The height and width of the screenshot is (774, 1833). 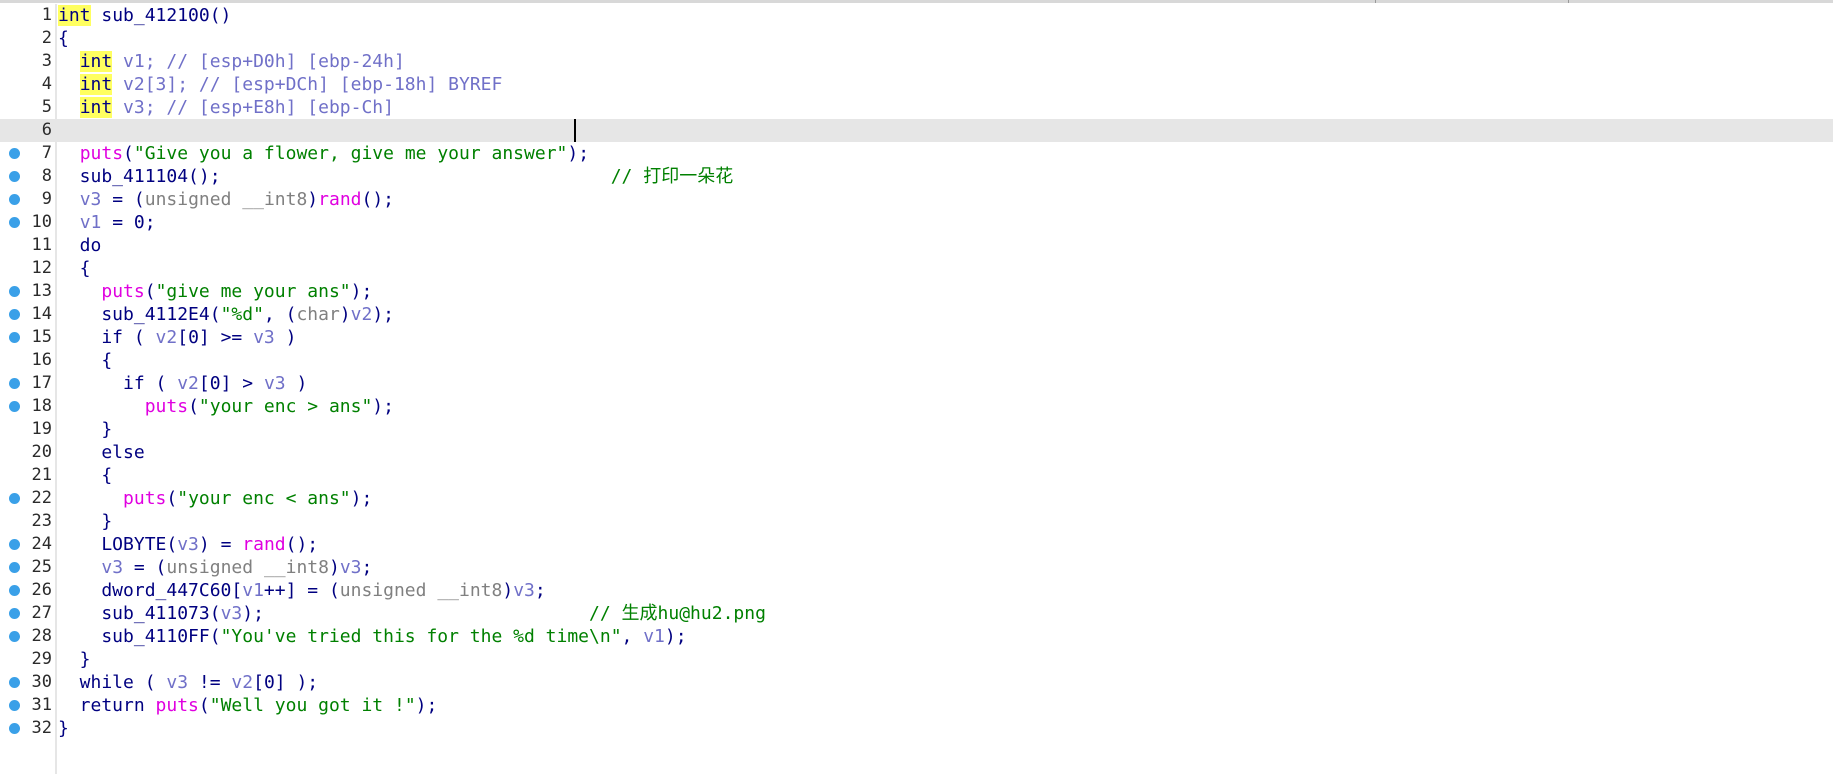 What do you see at coordinates (916, 314) in the screenshot?
I see `code-line: 14 sub_4112E4("%d", (char)v2);` at bounding box center [916, 314].